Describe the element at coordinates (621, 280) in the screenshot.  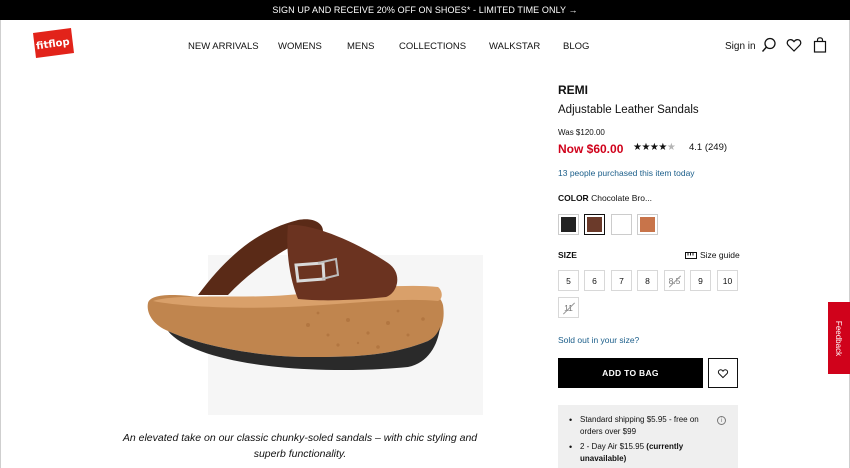
I see `size-7: 7` at that location.